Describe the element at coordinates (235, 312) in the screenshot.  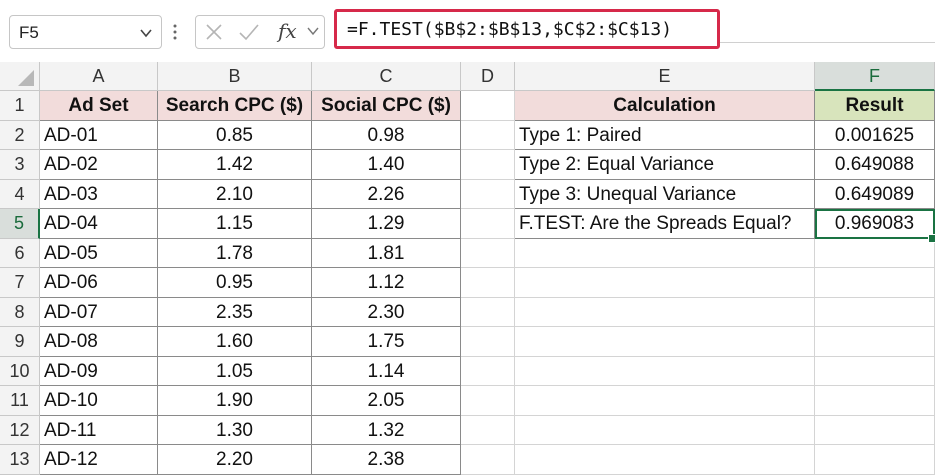
I see `search-cpc-cell: 2.35` at that location.